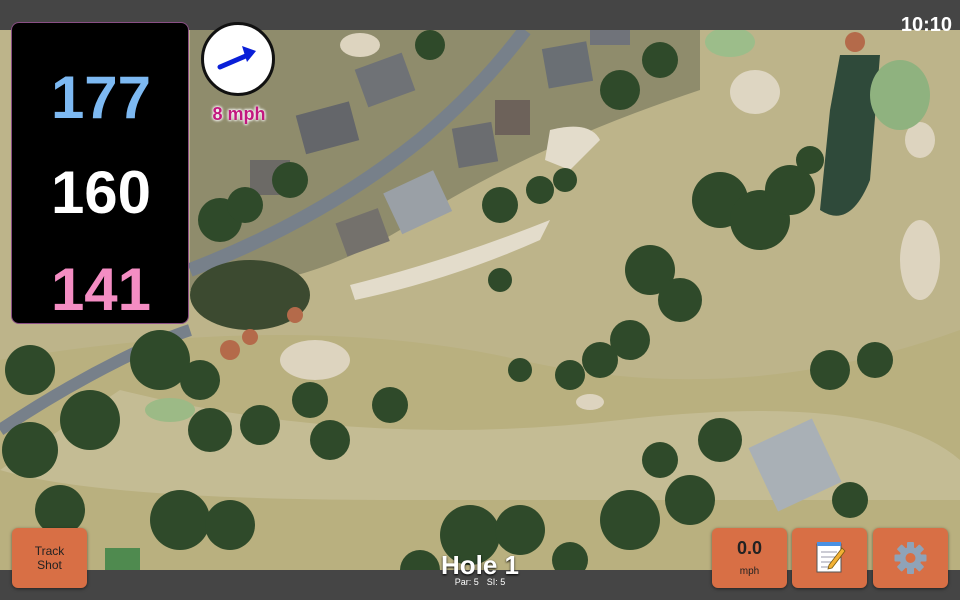 The height and width of the screenshot is (600, 960). Describe the element at coordinates (749, 548) in the screenshot. I see `wind-speed-value: 0.0` at that location.